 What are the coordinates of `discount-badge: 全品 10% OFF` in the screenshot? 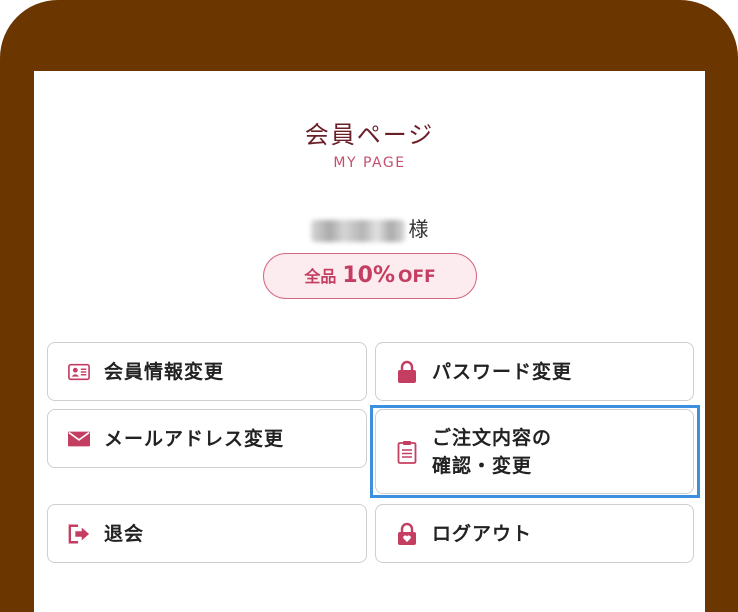 It's located at (370, 276).